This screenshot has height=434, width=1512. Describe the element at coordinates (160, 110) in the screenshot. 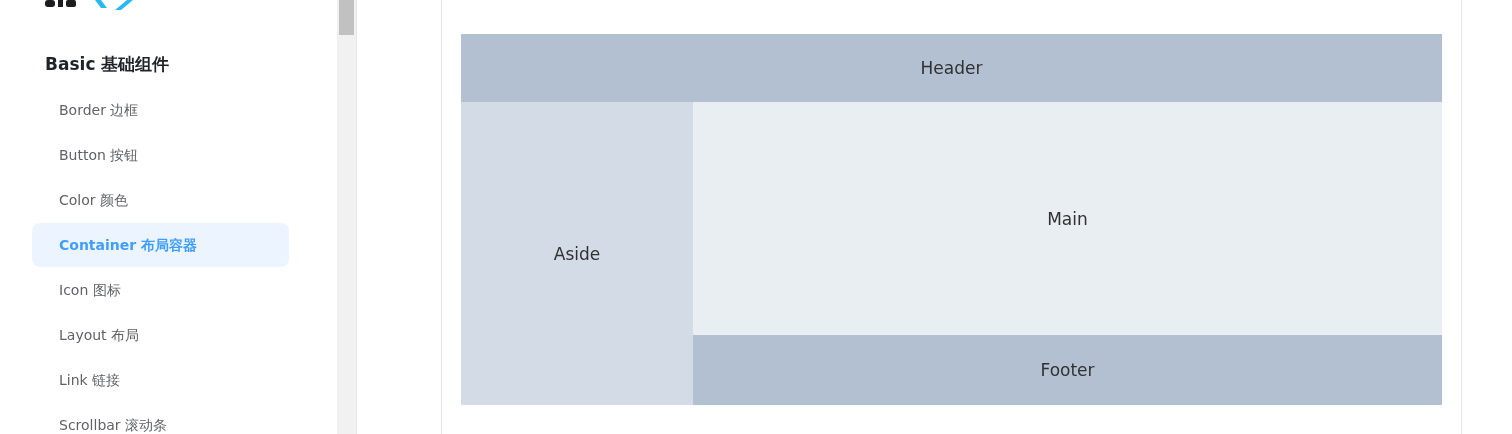

I see `nav-item: Border 边框` at that location.